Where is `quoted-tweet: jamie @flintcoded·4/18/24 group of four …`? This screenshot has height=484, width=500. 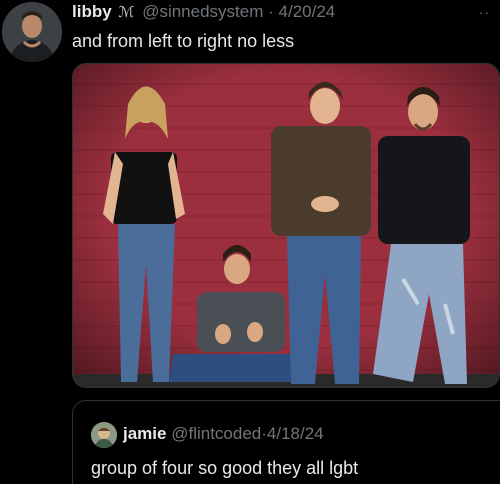 quoted-tweet: jamie @flintcoded·4/18/24 group of four … is located at coordinates (286, 442).